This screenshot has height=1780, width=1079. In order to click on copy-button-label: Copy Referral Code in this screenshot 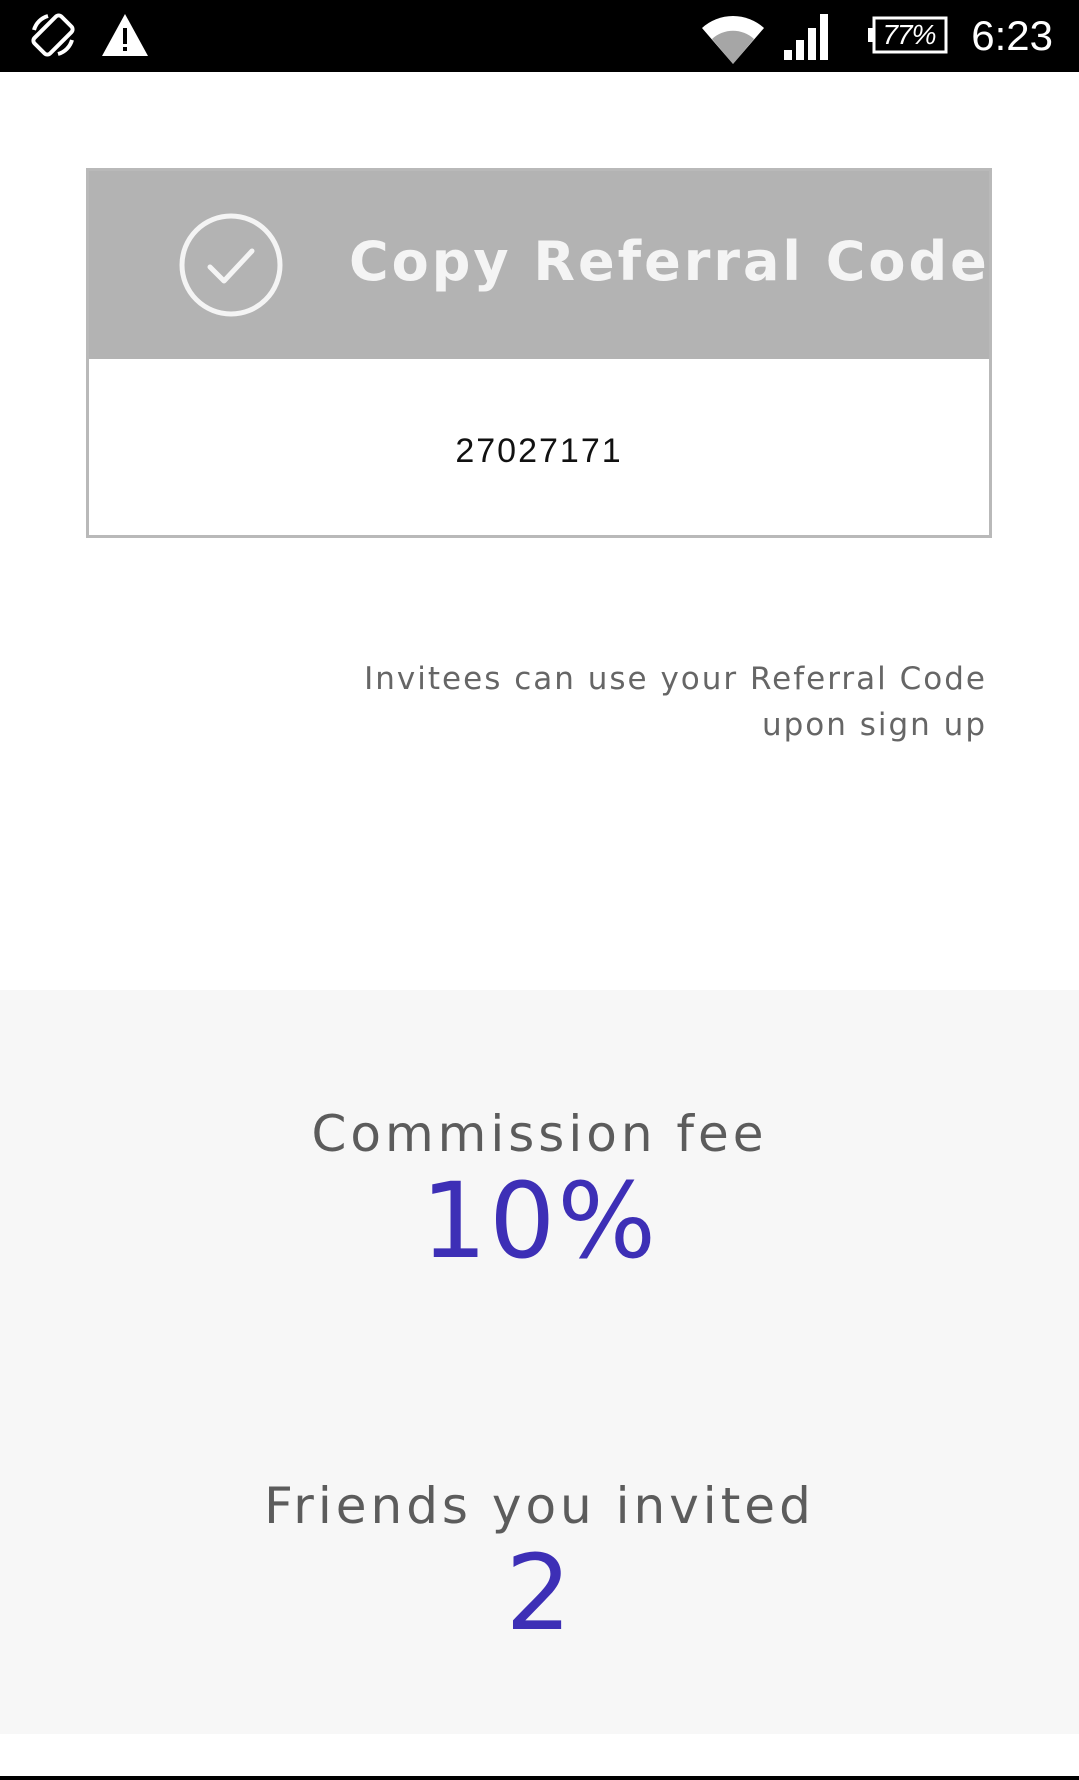, I will do `click(669, 261)`.